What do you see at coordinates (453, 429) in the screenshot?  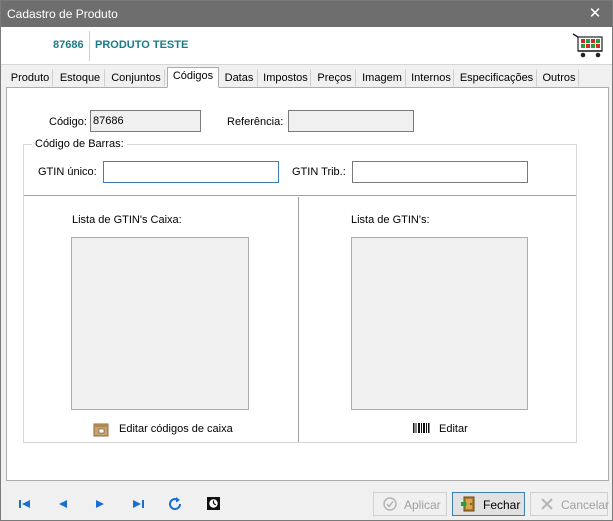 I see `edit-gtins-label: Editar` at bounding box center [453, 429].